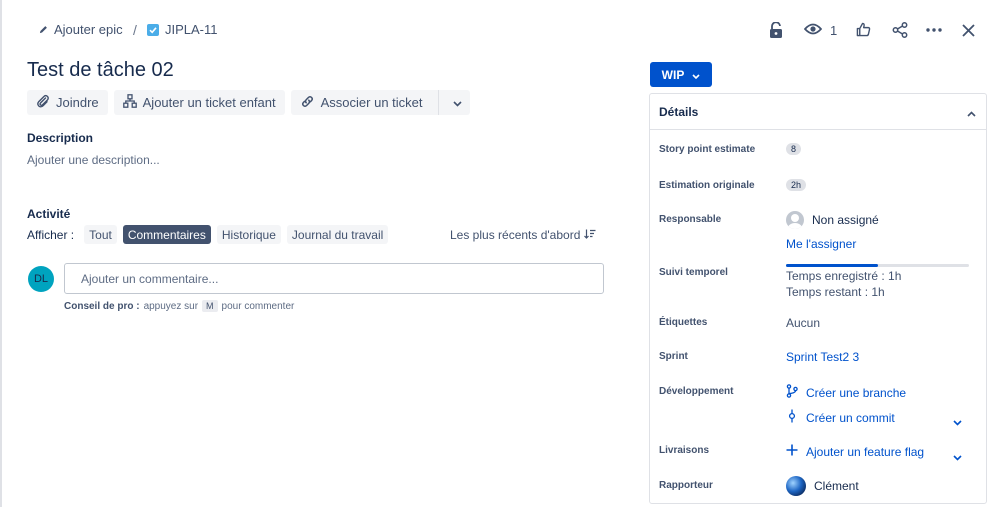 This screenshot has width=999, height=507. I want to click on add-feature-flag-button: Ajouter un feature flag, so click(855, 451).